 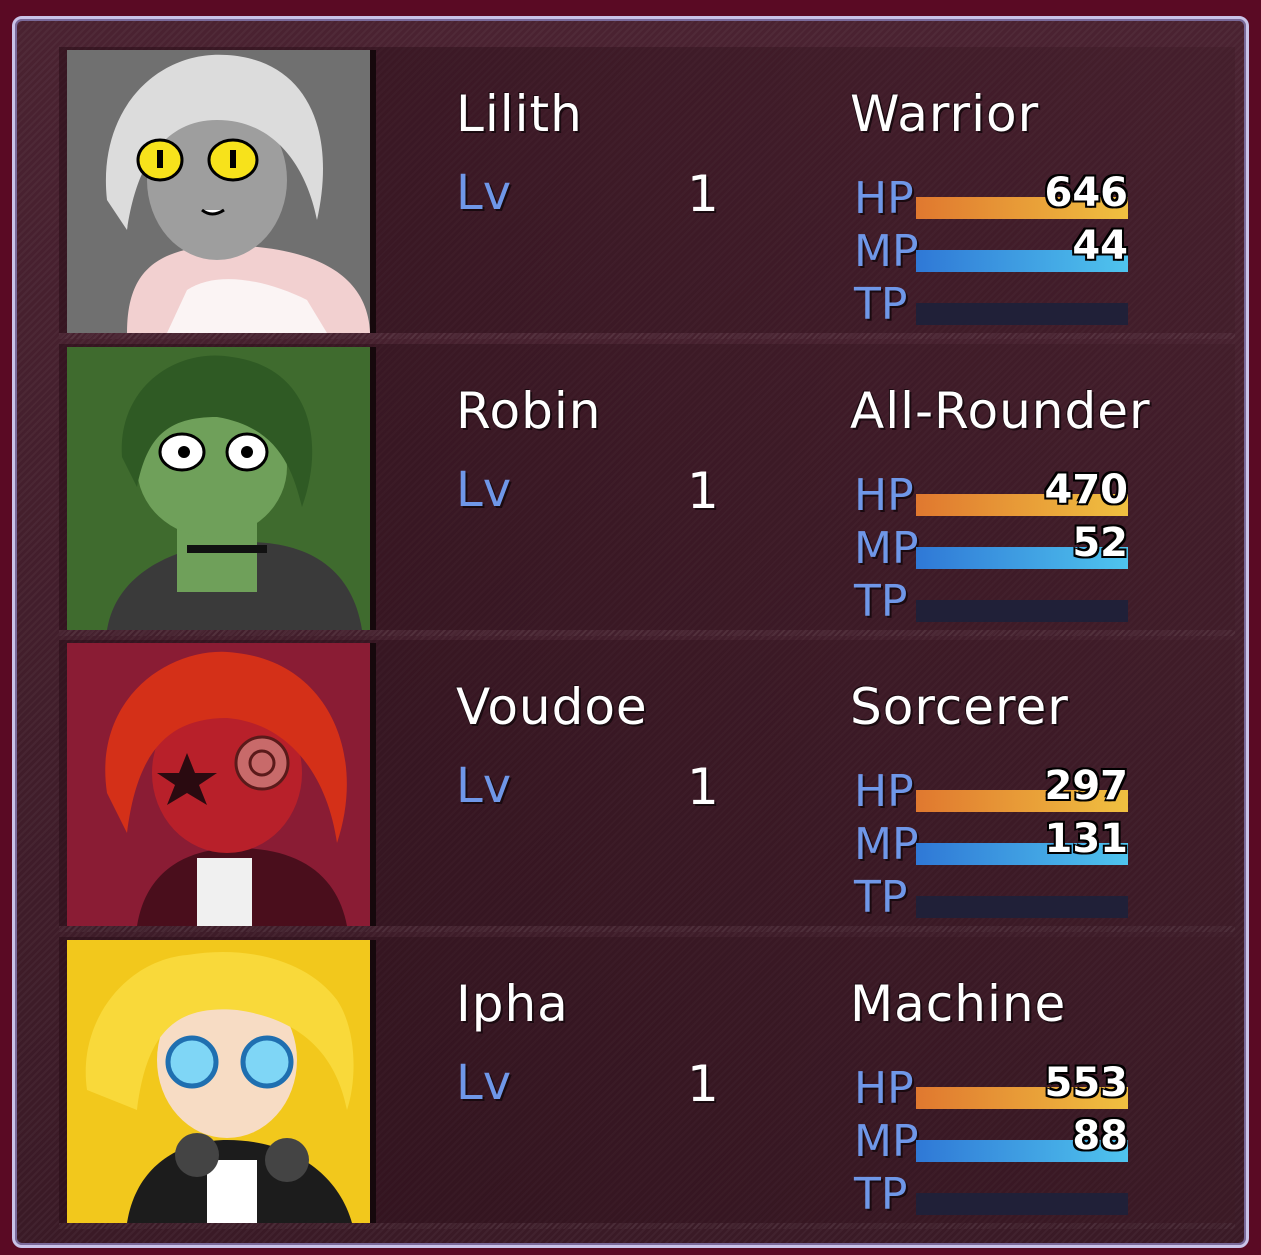 What do you see at coordinates (999, 1087) in the screenshot?
I see `hp-gauge: HP 553` at bounding box center [999, 1087].